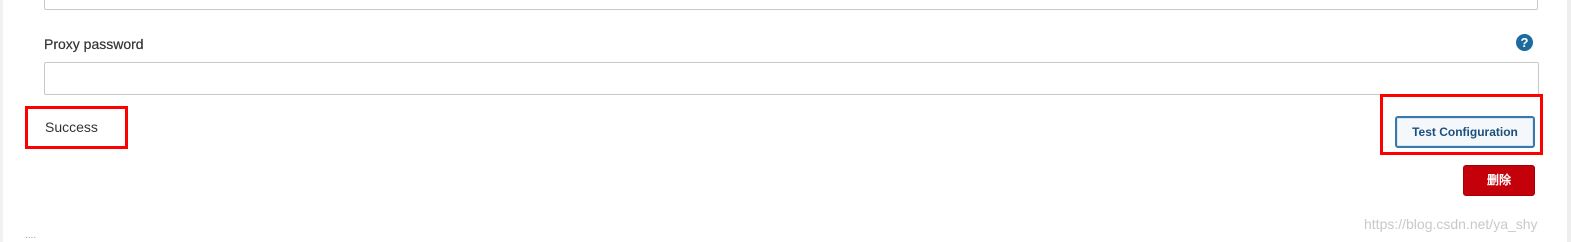 The width and height of the screenshot is (1571, 242). I want to click on proxy-password-input, so click(791, 78).